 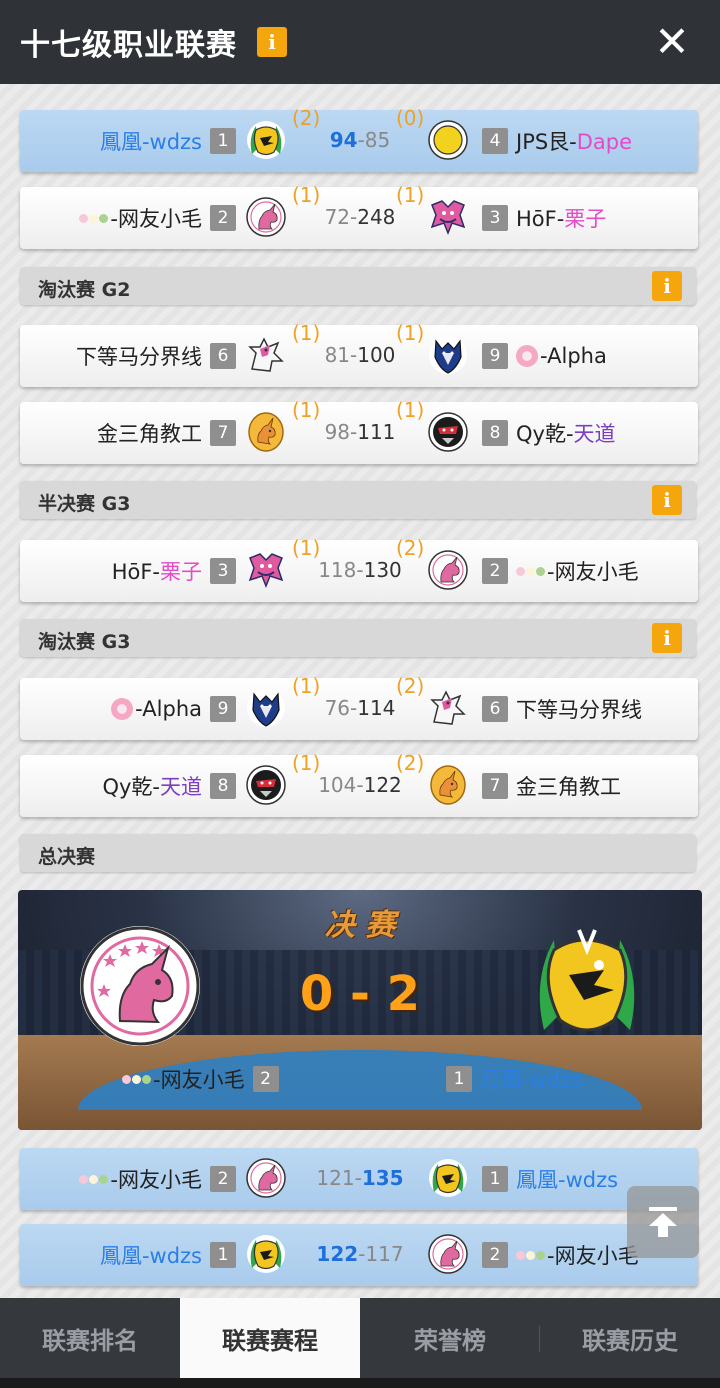 What do you see at coordinates (270, 1338) in the screenshot?
I see `tab-league-schedule: 联赛赛程` at bounding box center [270, 1338].